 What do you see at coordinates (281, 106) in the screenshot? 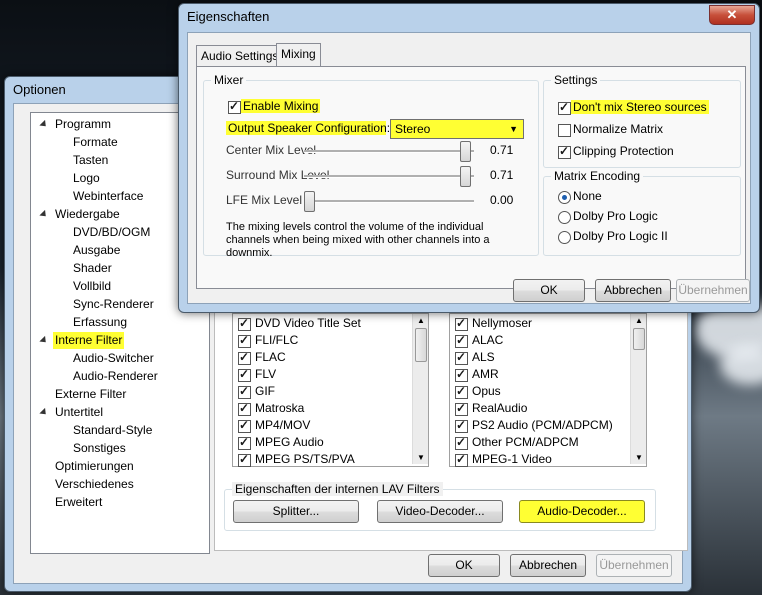
I see `enable-mixing-label: Enable Mixing` at bounding box center [281, 106].